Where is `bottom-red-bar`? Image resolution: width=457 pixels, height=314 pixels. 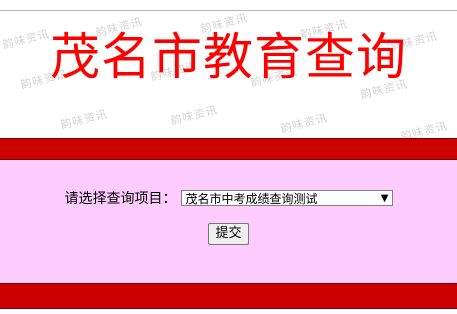
bottom-red-bar is located at coordinates (228, 296).